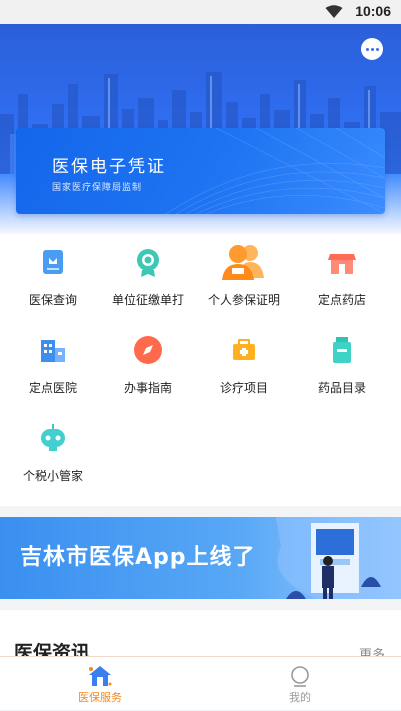 This screenshot has width=401, height=711. What do you see at coordinates (300, 676) in the screenshot?
I see `person-icon` at bounding box center [300, 676].